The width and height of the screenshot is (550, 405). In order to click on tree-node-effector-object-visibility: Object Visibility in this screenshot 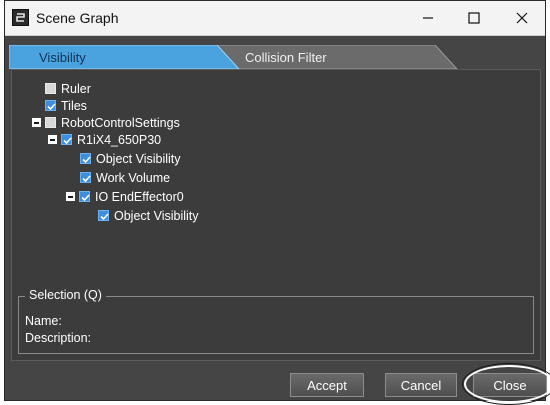, I will do `click(148, 215)`.